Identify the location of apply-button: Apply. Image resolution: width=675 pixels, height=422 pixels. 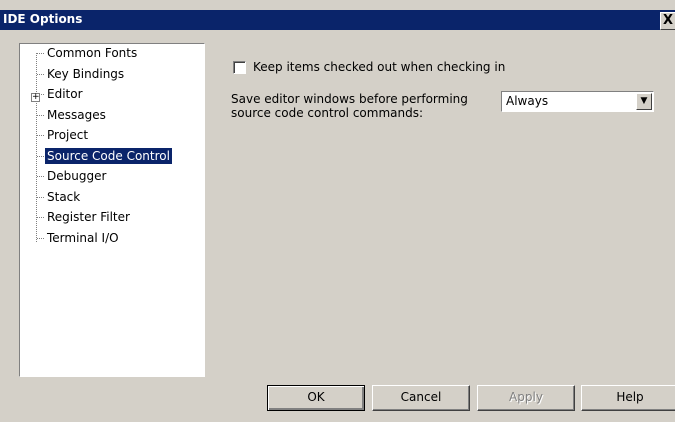
(526, 398).